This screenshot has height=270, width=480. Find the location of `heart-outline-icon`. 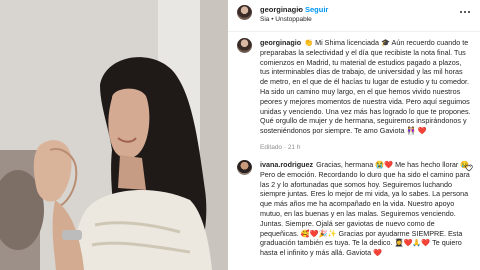

heart-outline-icon is located at coordinates (469, 168).